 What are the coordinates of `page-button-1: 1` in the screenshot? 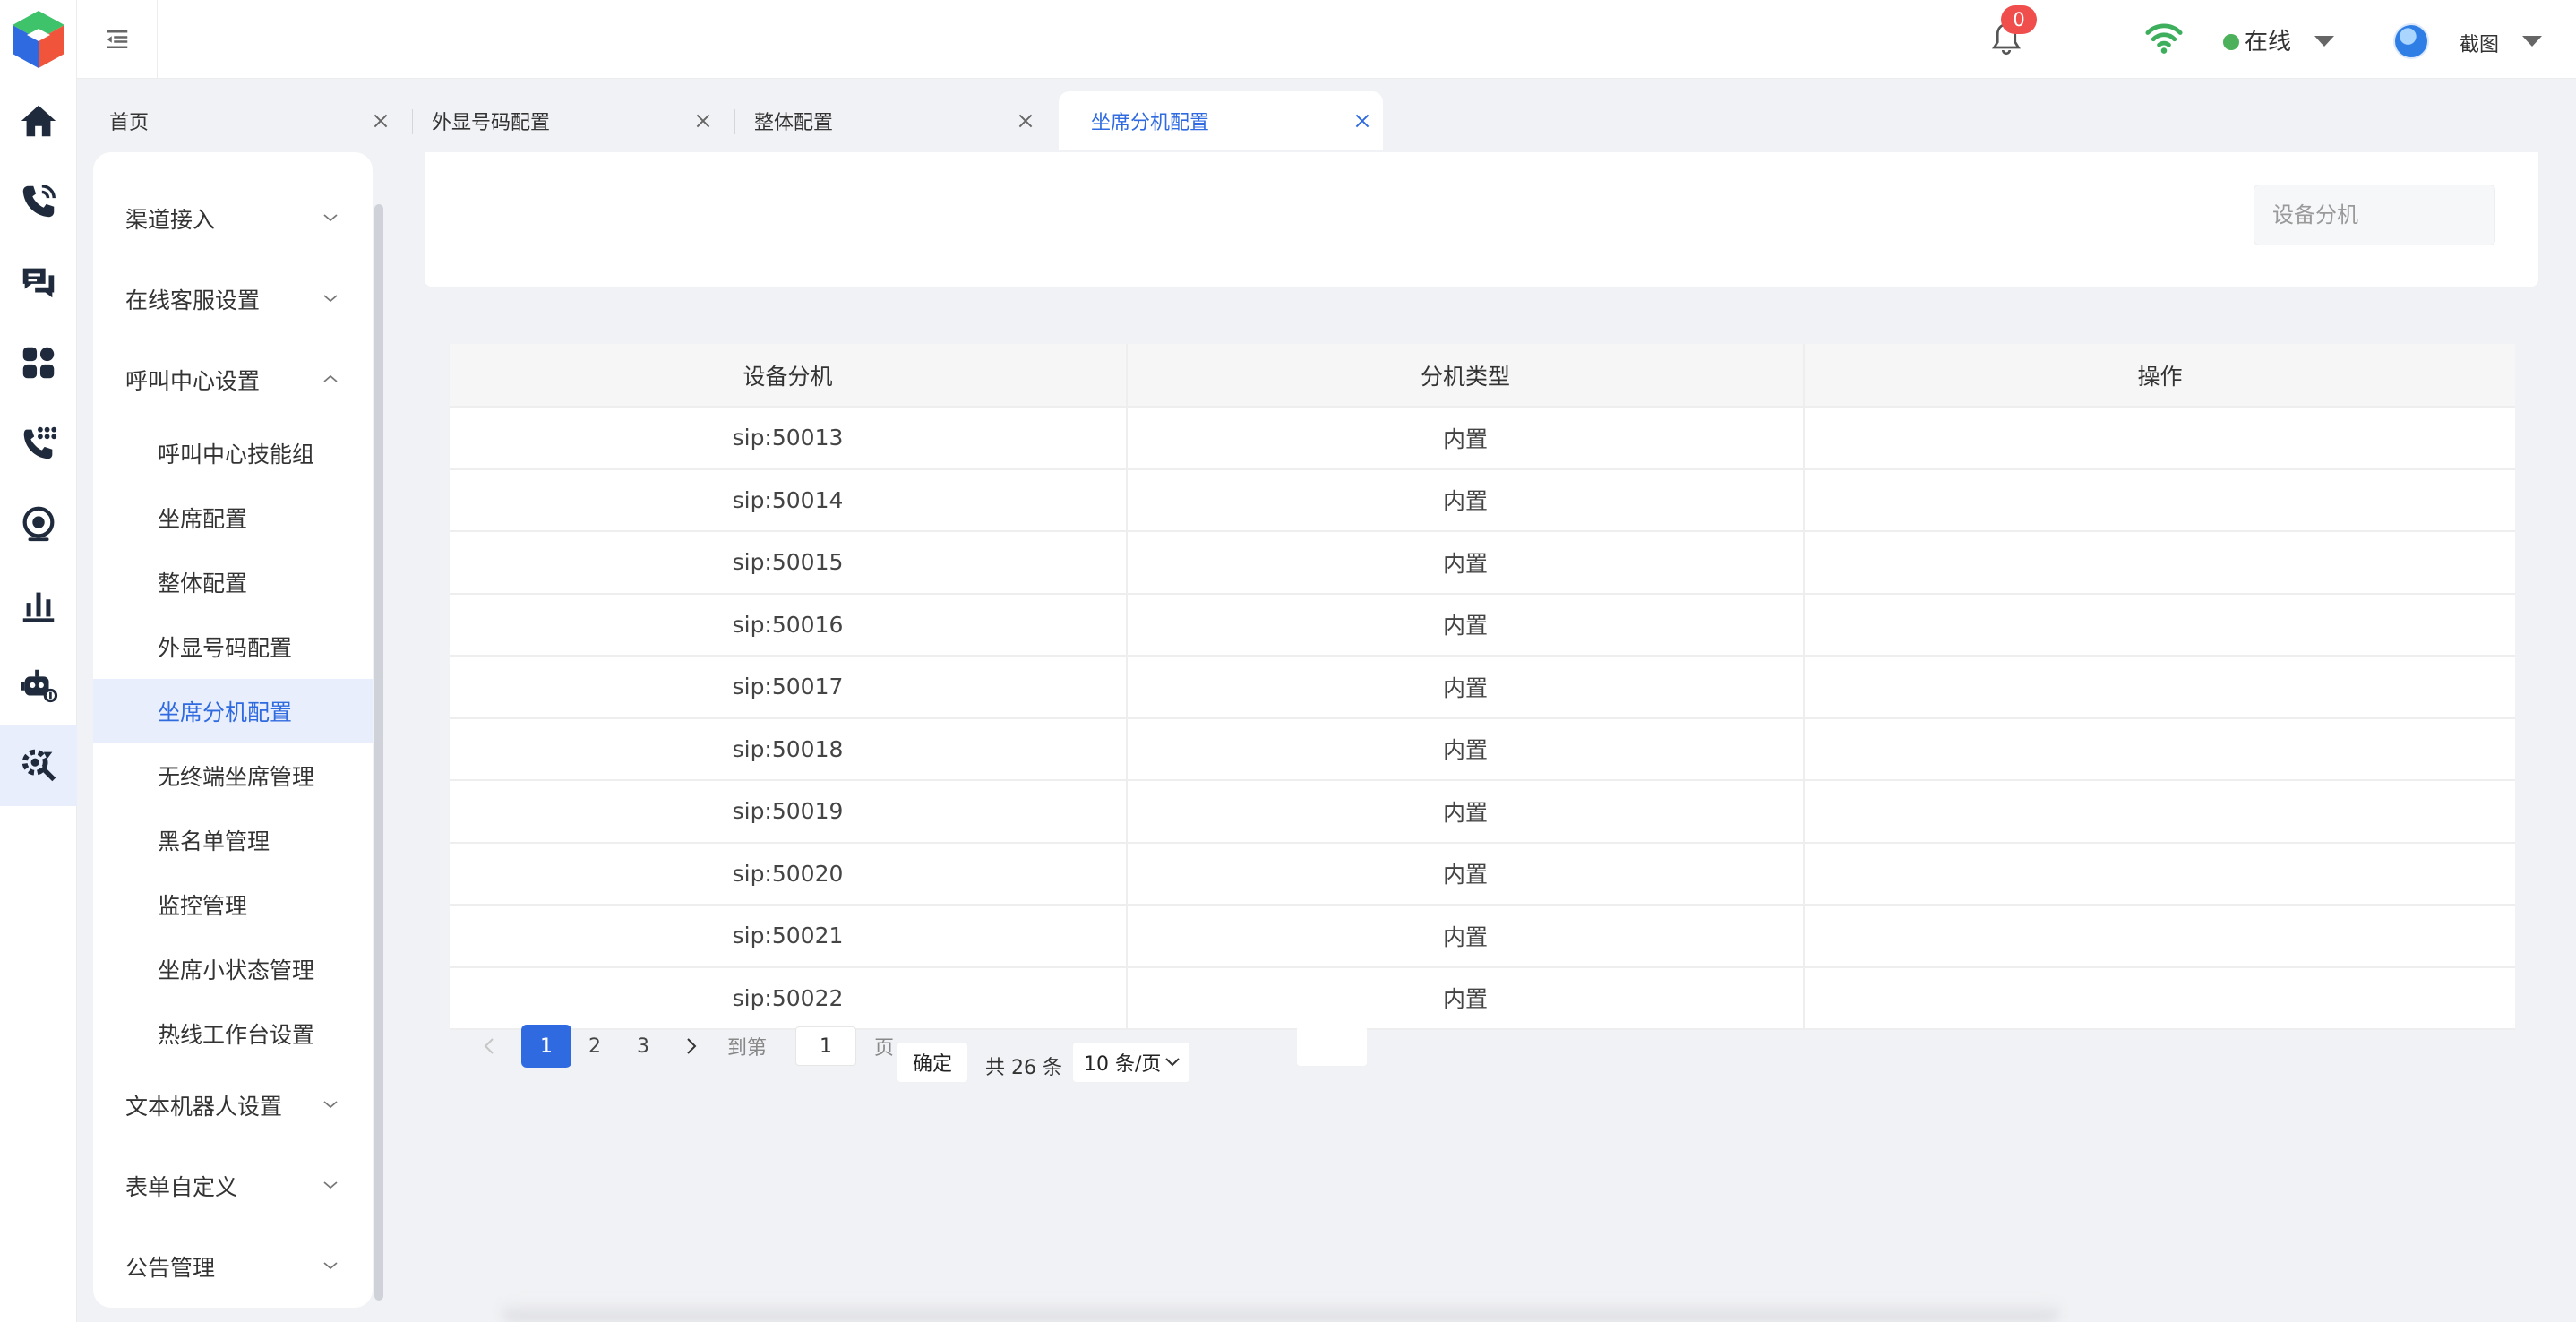 It's located at (546, 1047).